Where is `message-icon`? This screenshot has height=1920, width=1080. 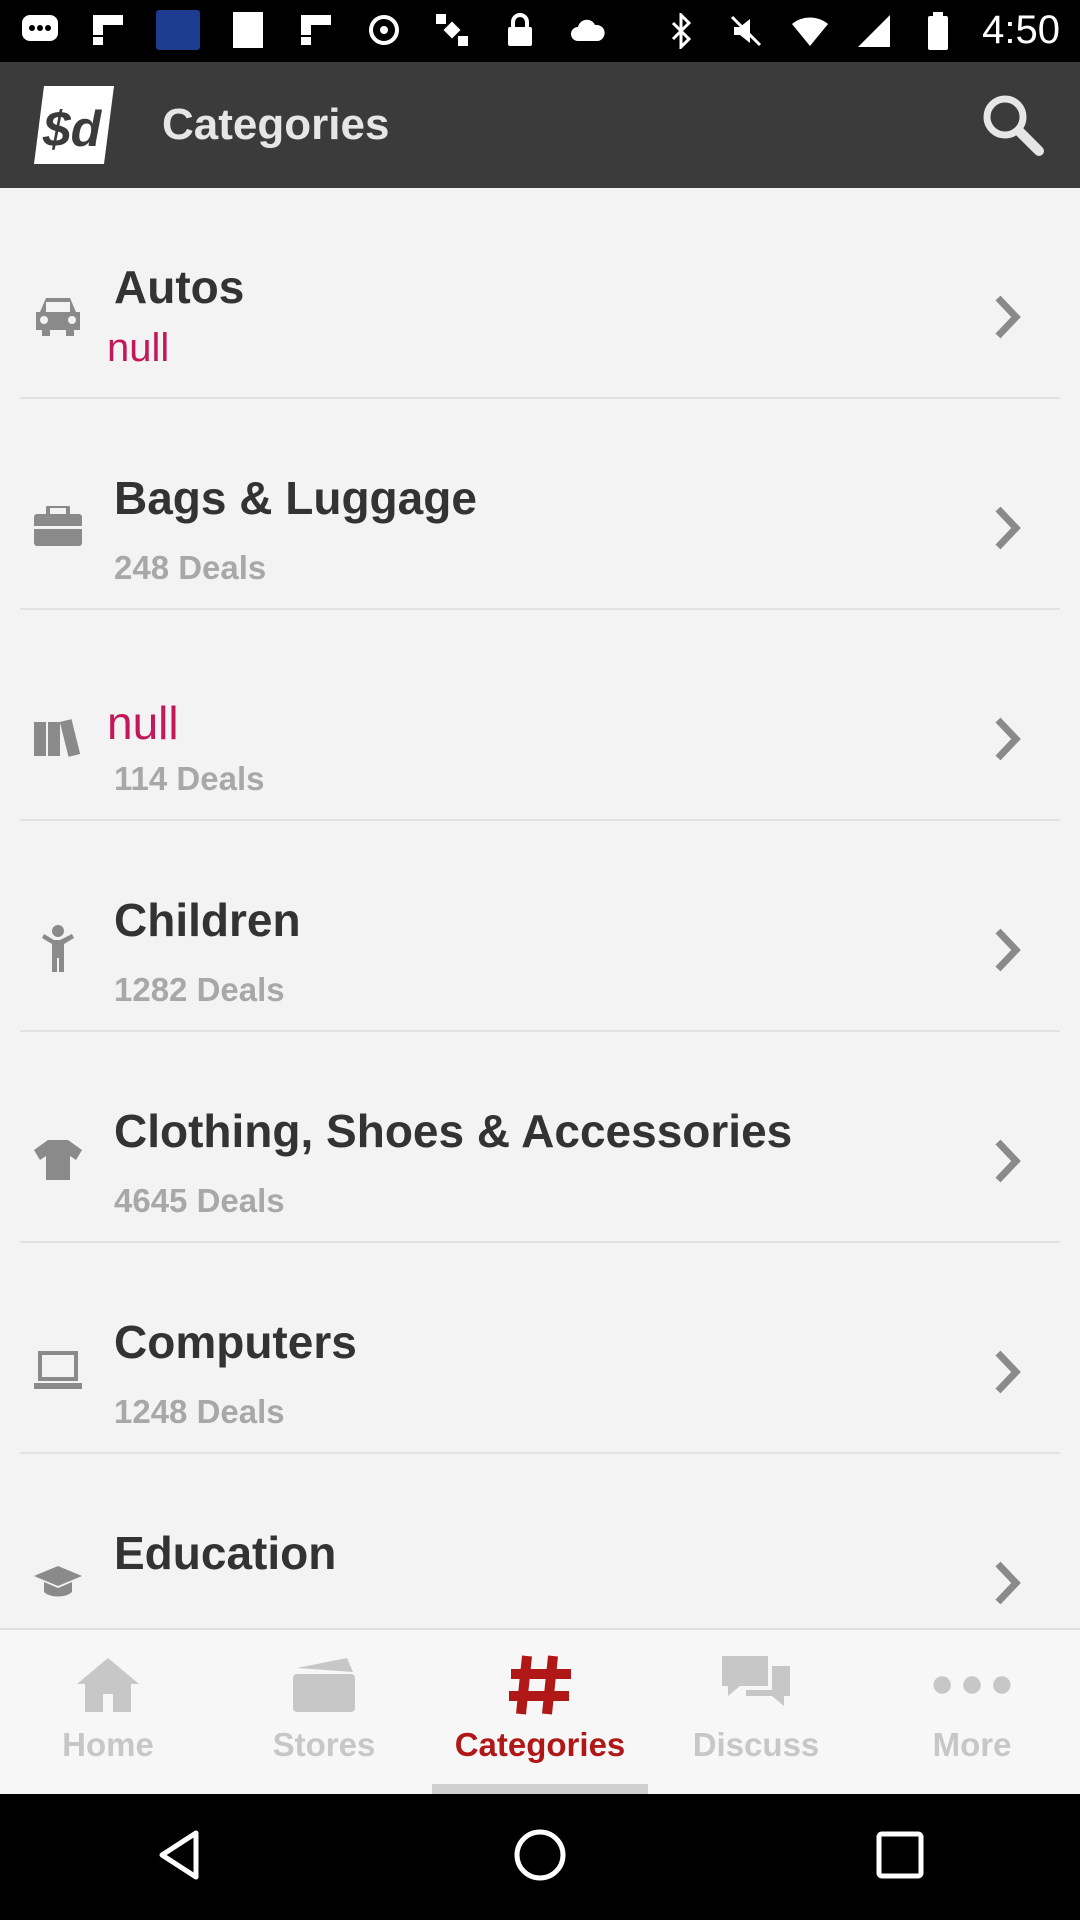
message-icon is located at coordinates (40, 30).